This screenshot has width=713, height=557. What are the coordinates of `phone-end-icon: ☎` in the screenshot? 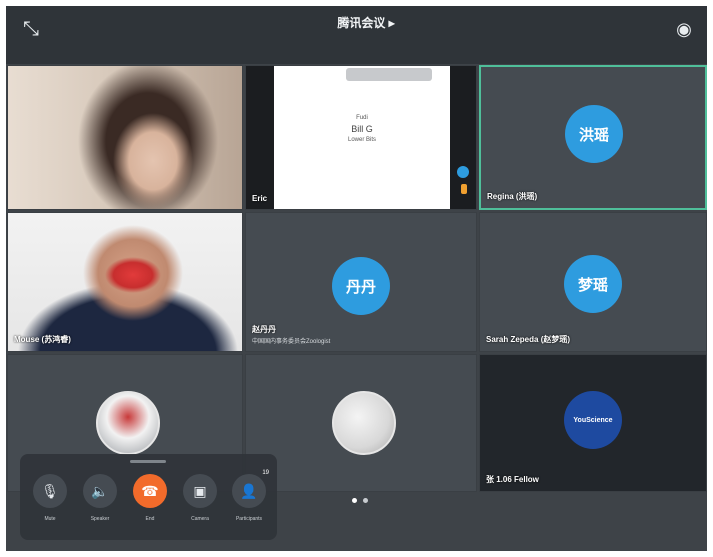 It's located at (150, 491).